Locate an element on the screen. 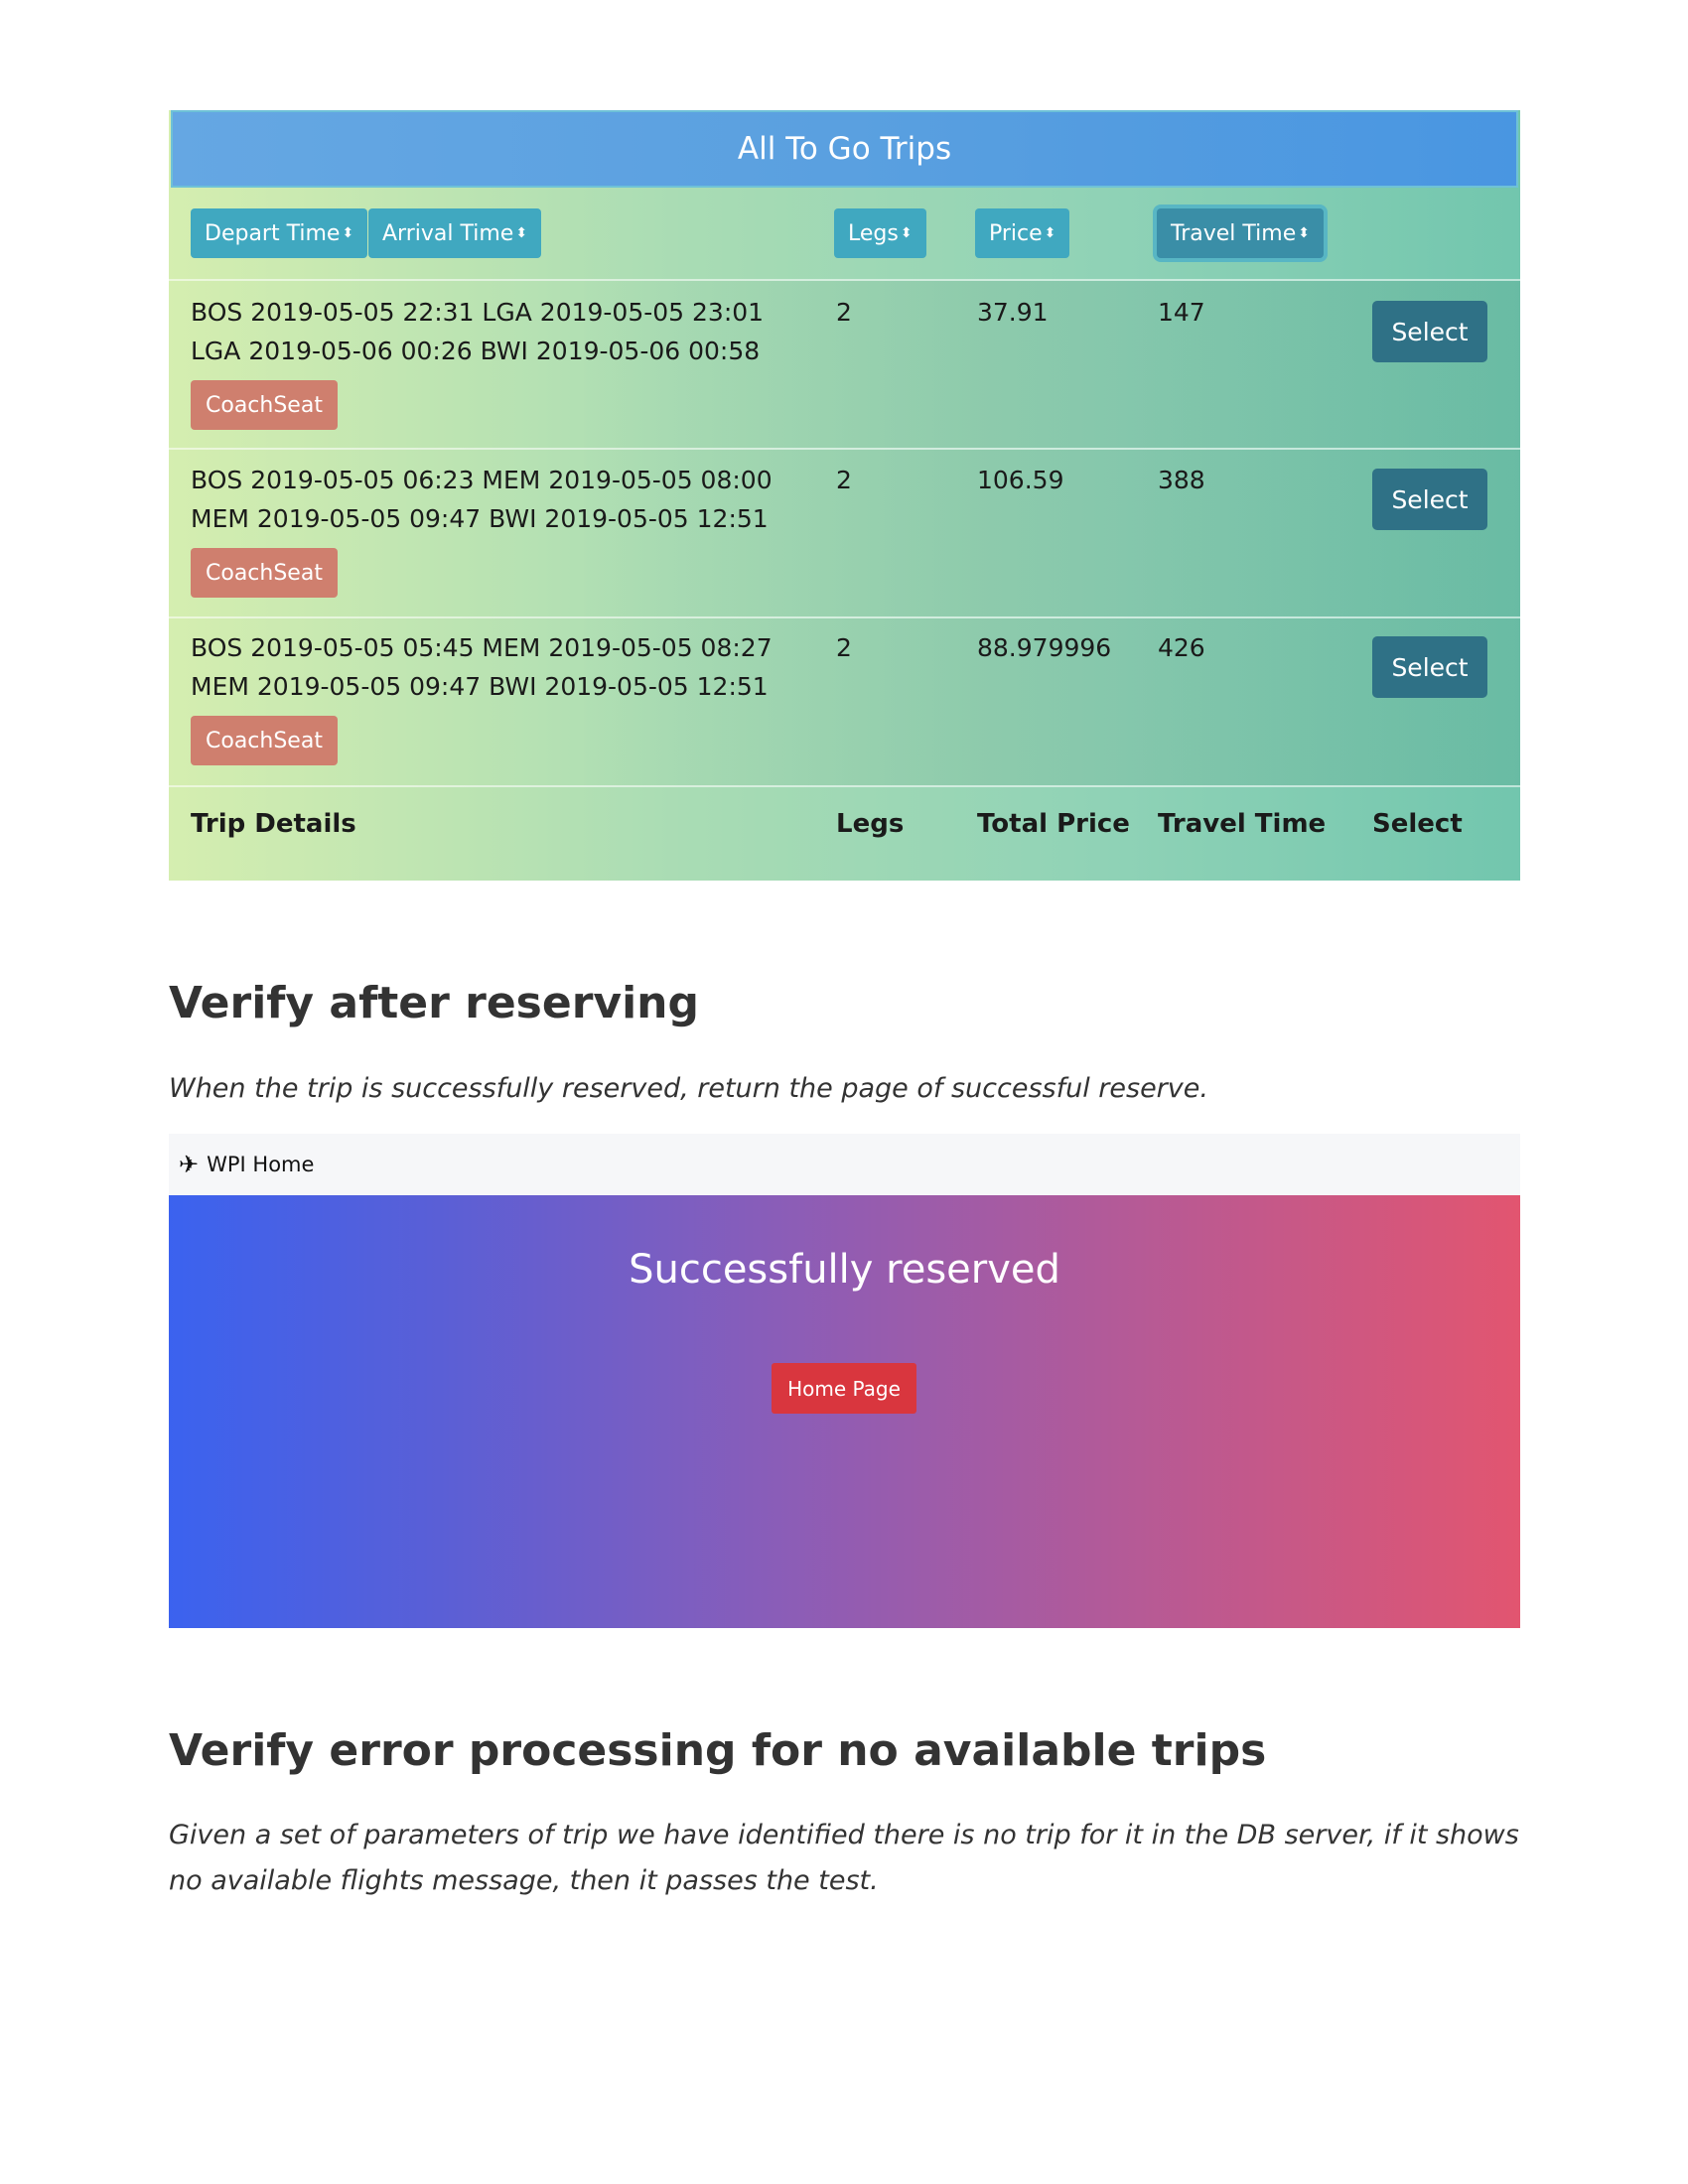  price-value: 88.979996 is located at coordinates (1044, 647).